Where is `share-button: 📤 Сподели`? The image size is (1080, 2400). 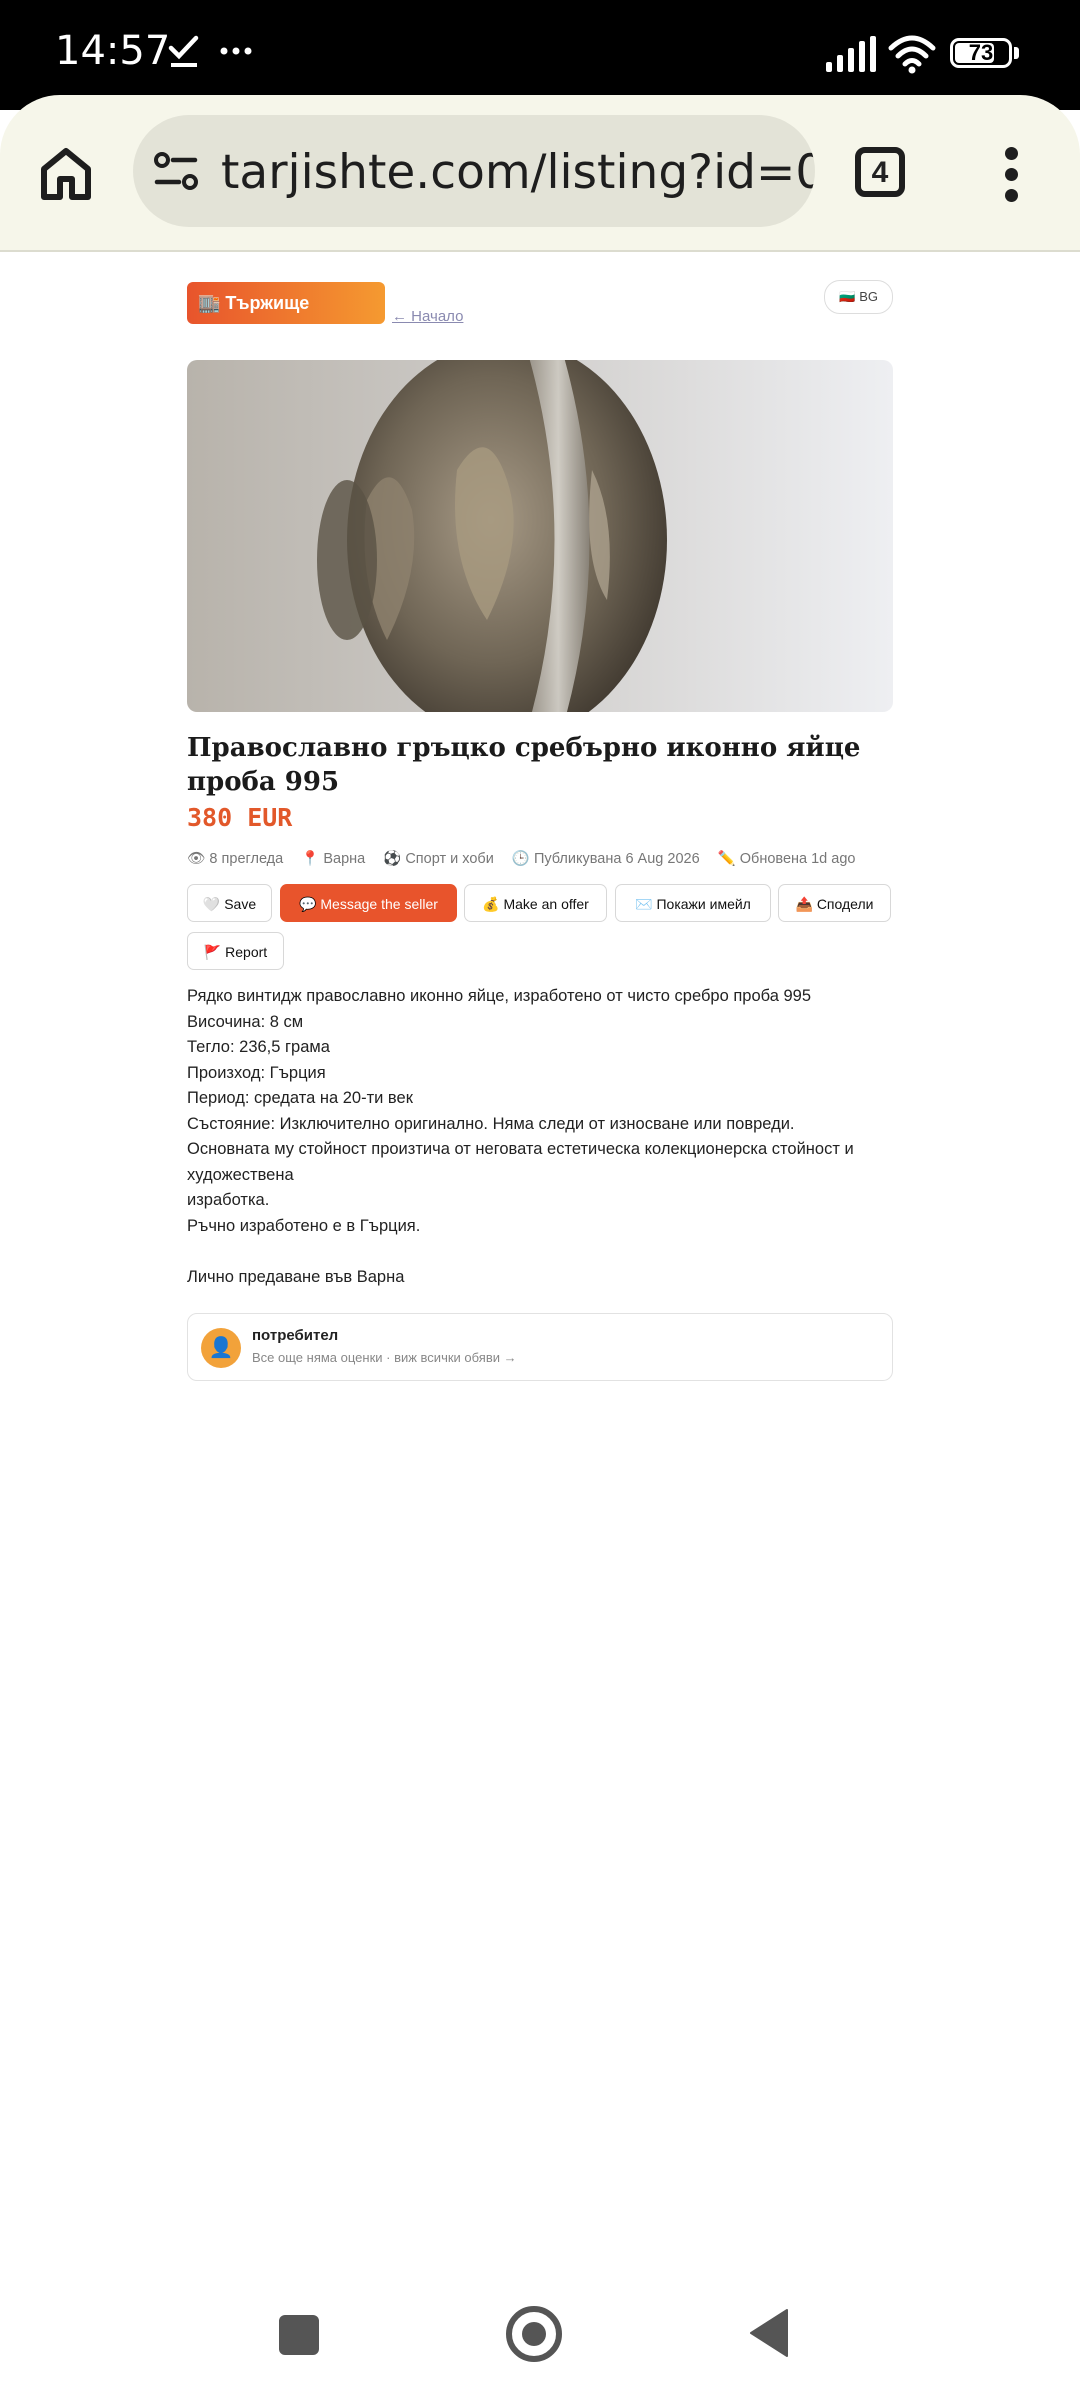 share-button: 📤 Сподели is located at coordinates (834, 903).